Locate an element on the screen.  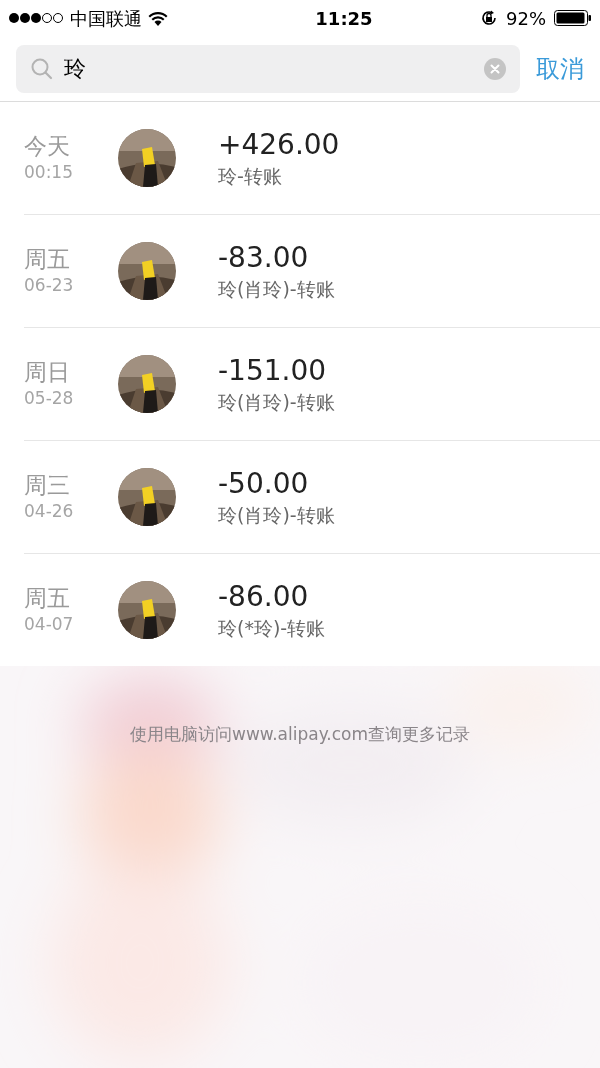
rotation-lock-icon is located at coordinates (489, 18).